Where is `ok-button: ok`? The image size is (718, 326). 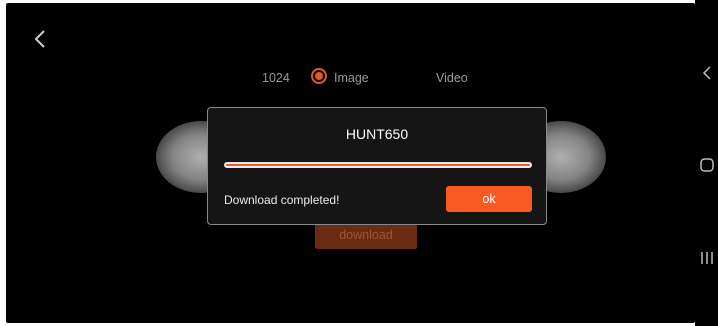 ok-button: ok is located at coordinates (489, 199).